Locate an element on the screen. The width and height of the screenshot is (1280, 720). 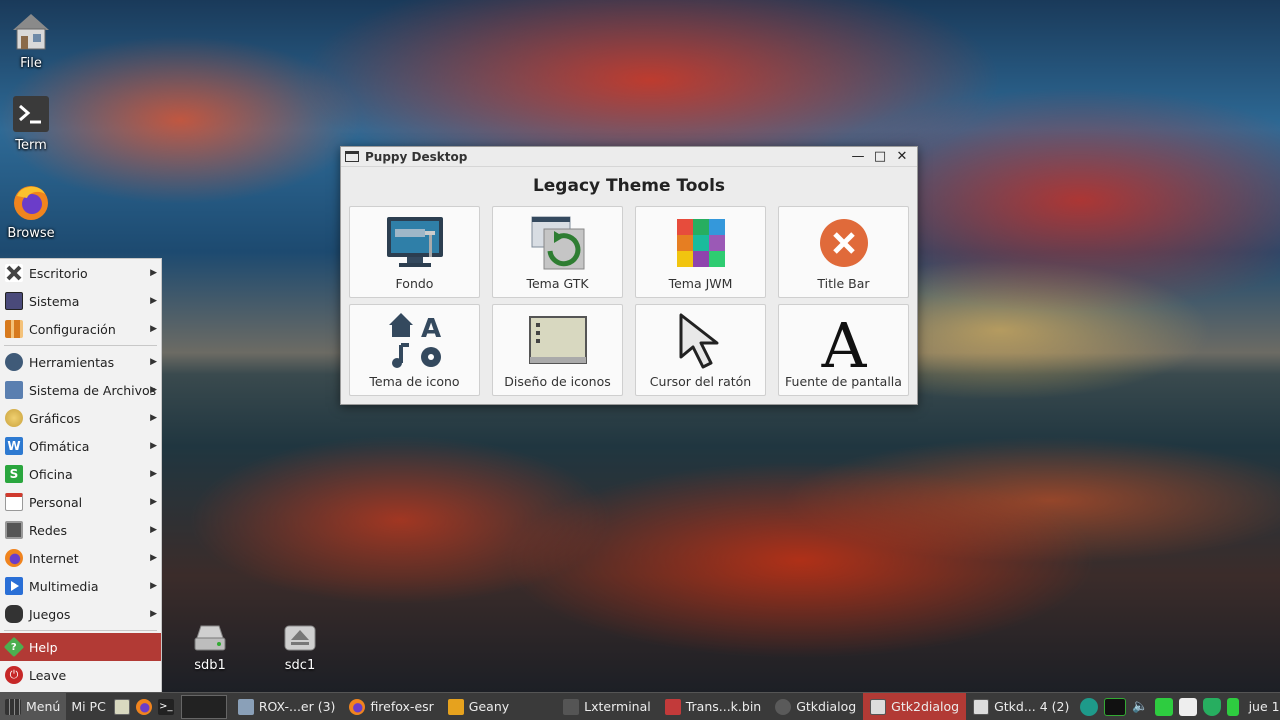
terminal-icon: >_ is located at coordinates (165, 706).